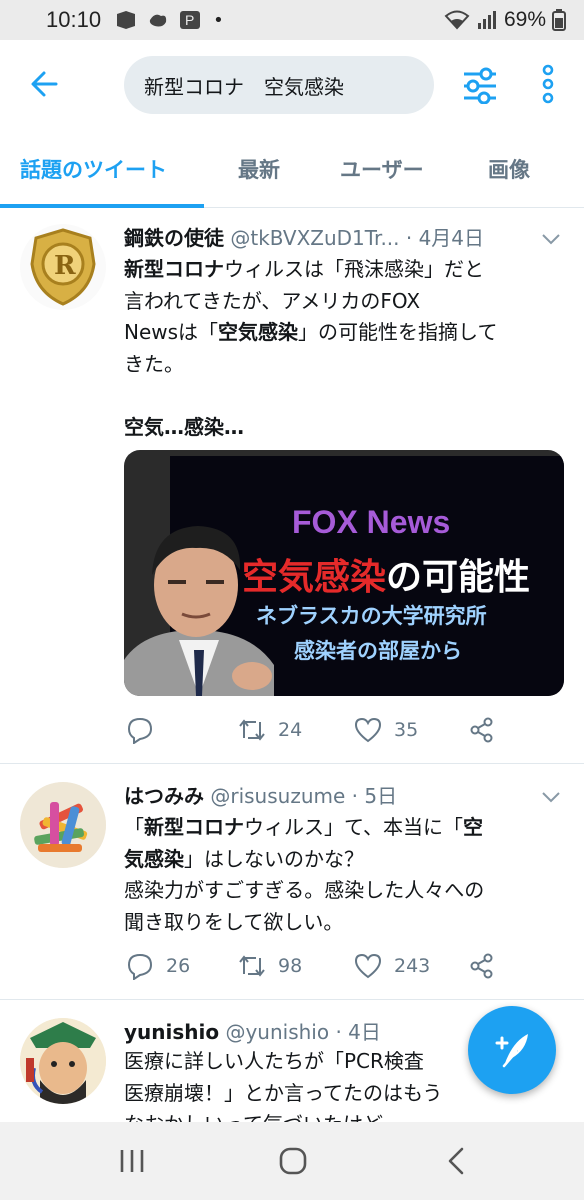  Describe the element at coordinates (270, 966) in the screenshot. I see `retweet-button: 98` at that location.